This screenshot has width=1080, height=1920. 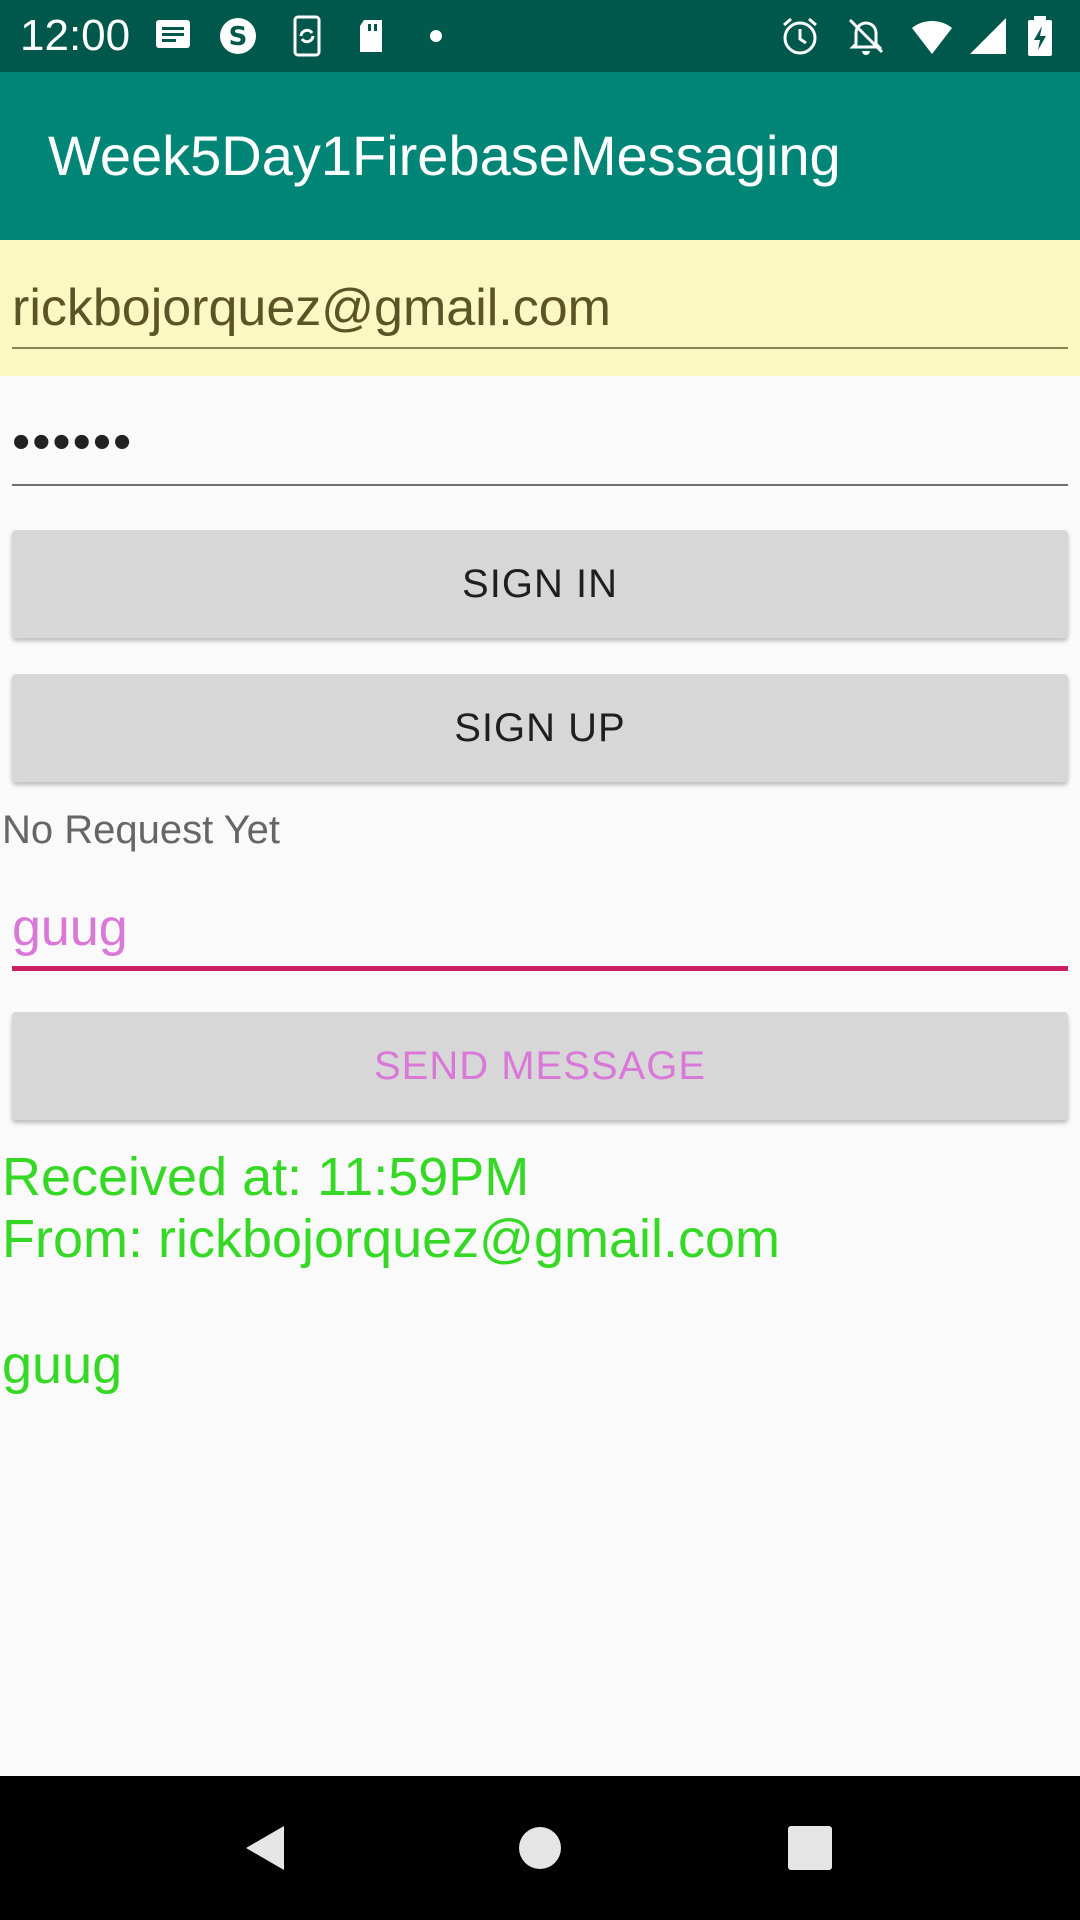 What do you see at coordinates (866, 36) in the screenshot?
I see `notifications-off-icon` at bounding box center [866, 36].